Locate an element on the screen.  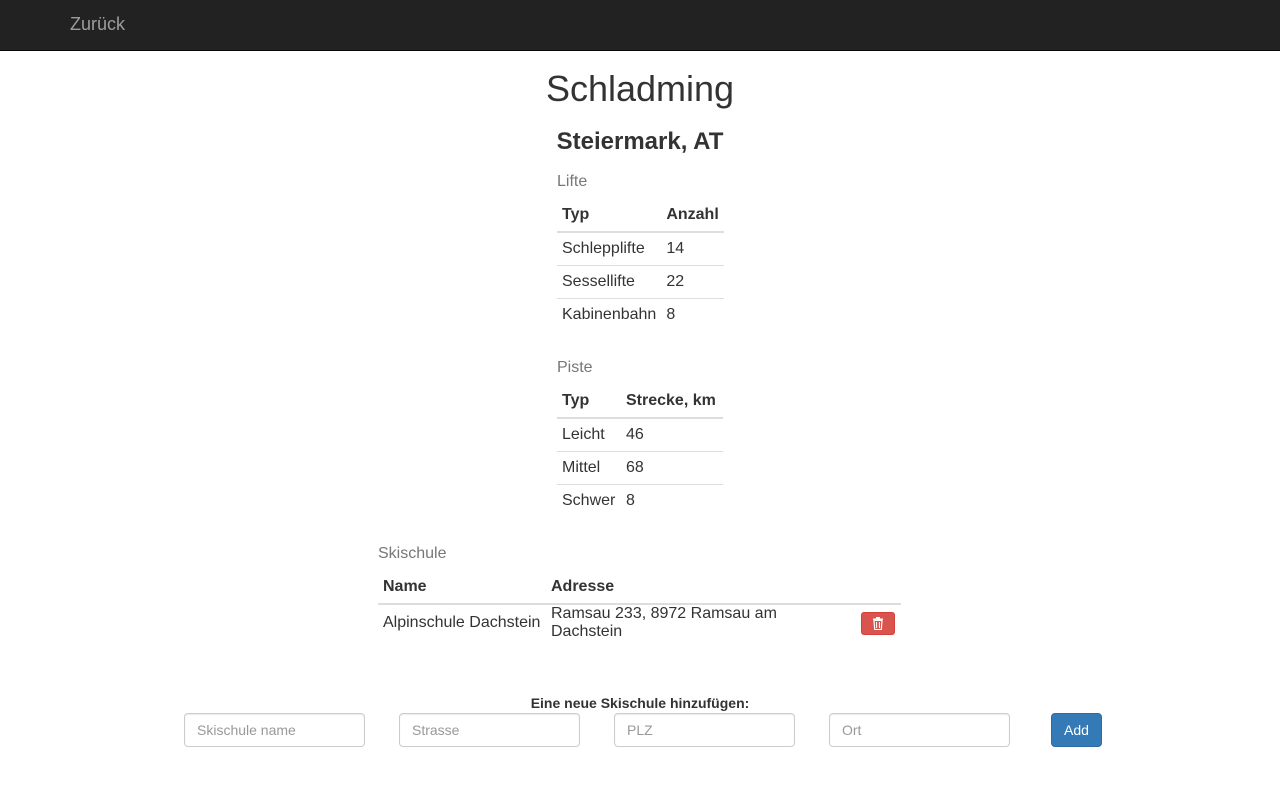
school-name-input is located at coordinates (274, 730).